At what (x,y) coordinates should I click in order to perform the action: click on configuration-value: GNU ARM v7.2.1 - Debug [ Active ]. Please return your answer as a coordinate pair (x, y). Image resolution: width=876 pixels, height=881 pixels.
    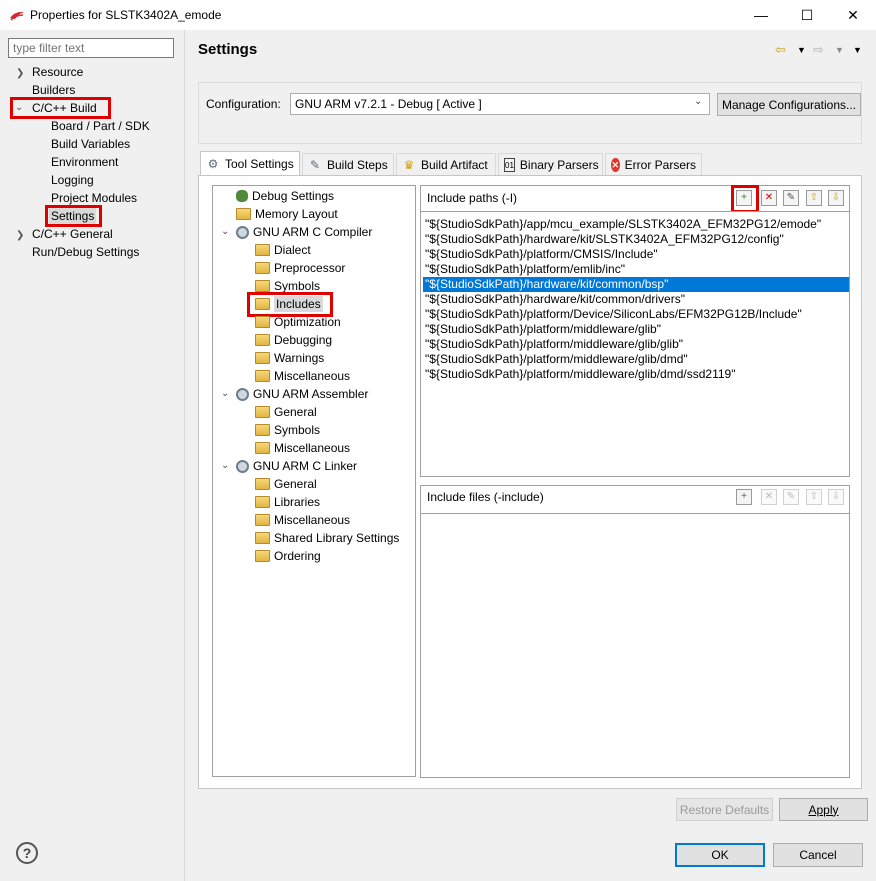
    Looking at the image, I should click on (388, 104).